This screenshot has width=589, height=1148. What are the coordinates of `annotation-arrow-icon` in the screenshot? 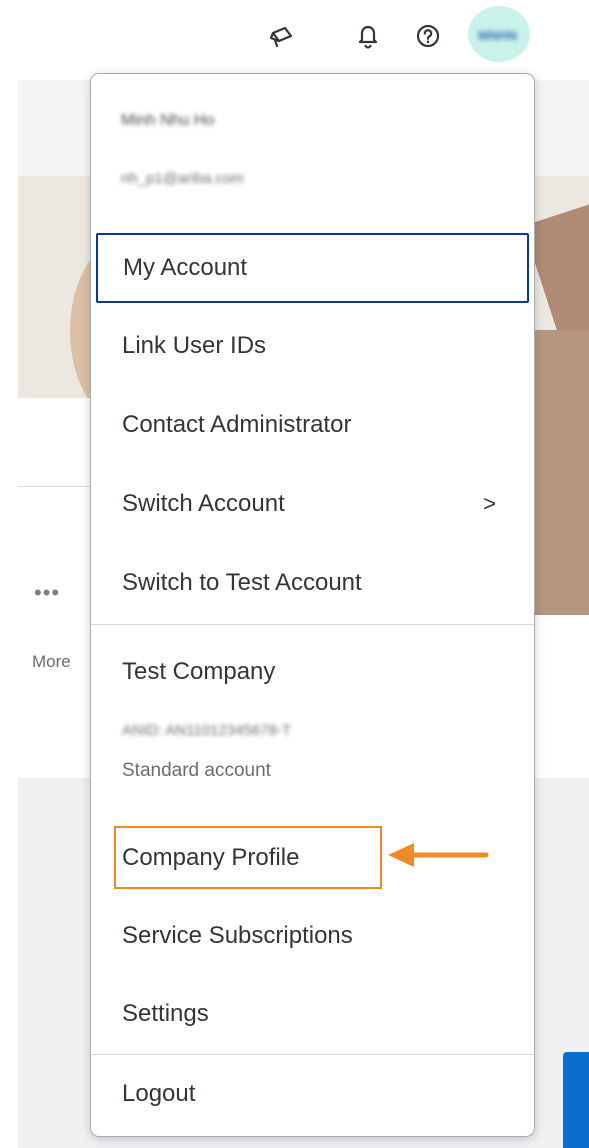 It's located at (438, 855).